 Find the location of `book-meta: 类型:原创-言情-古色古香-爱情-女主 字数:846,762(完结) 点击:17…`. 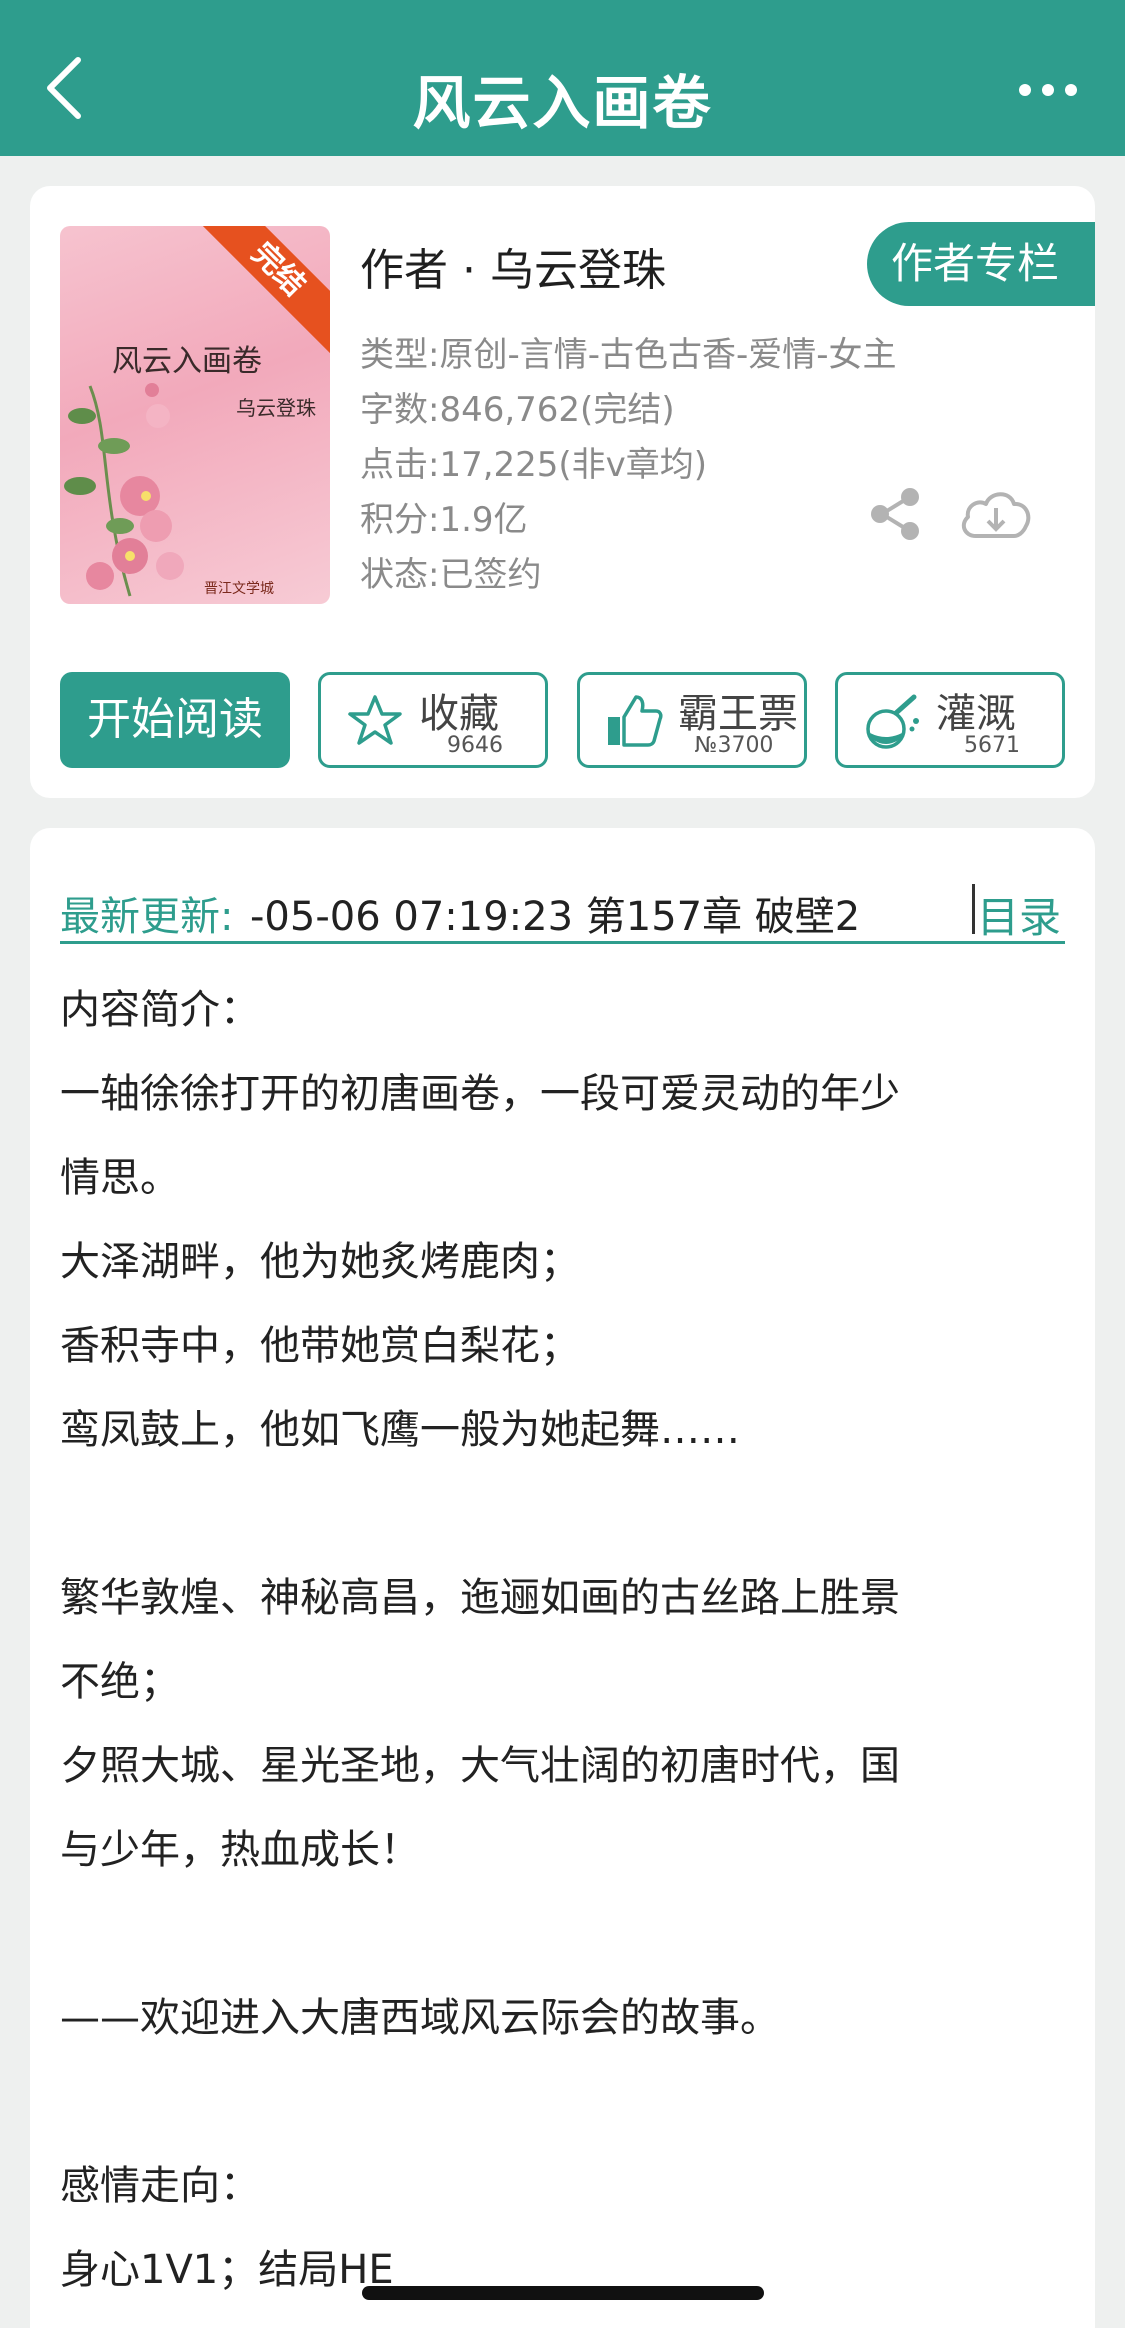

book-meta: 类型:原创-言情-古色古香-爱情-女主 字数:846,762(完结) 点击:17… is located at coordinates (628, 465).